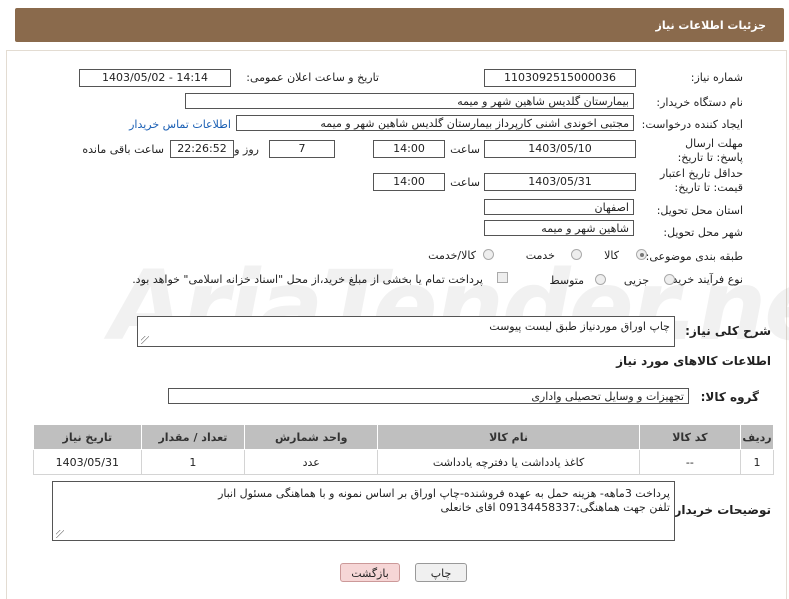 The width and height of the screenshot is (789, 599). What do you see at coordinates (409, 182) in the screenshot?
I see `price-validity-time-field: 14:00` at bounding box center [409, 182].